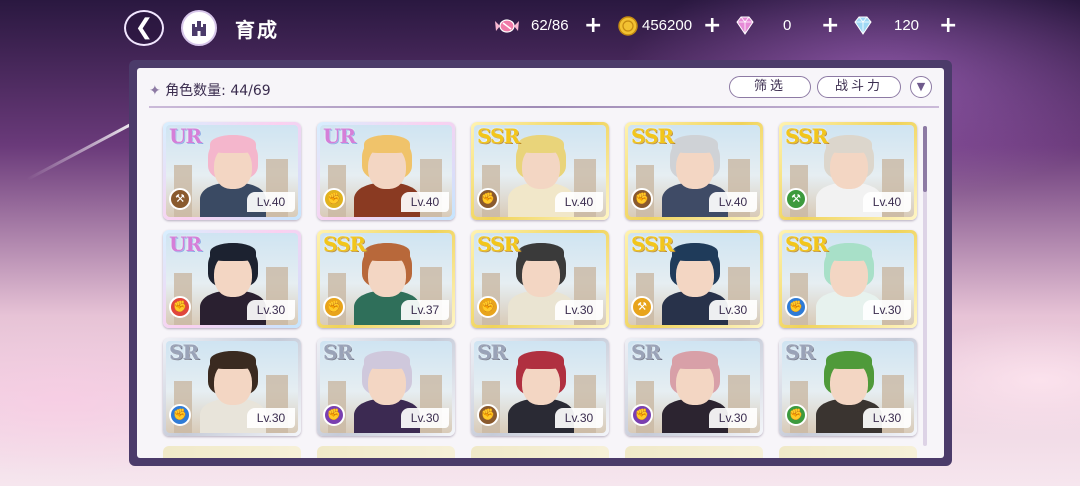 The image size is (1080, 486). What do you see at coordinates (925, 286) in the screenshot?
I see `scrollbar` at bounding box center [925, 286].